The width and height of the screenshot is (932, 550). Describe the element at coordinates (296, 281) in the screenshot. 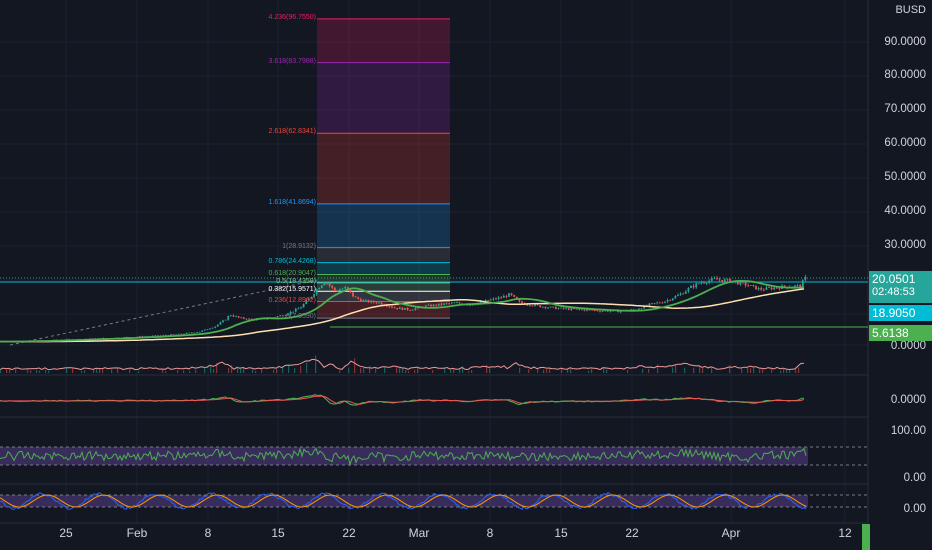

I see `fib-level-label: 0.5(18.4359)` at that location.